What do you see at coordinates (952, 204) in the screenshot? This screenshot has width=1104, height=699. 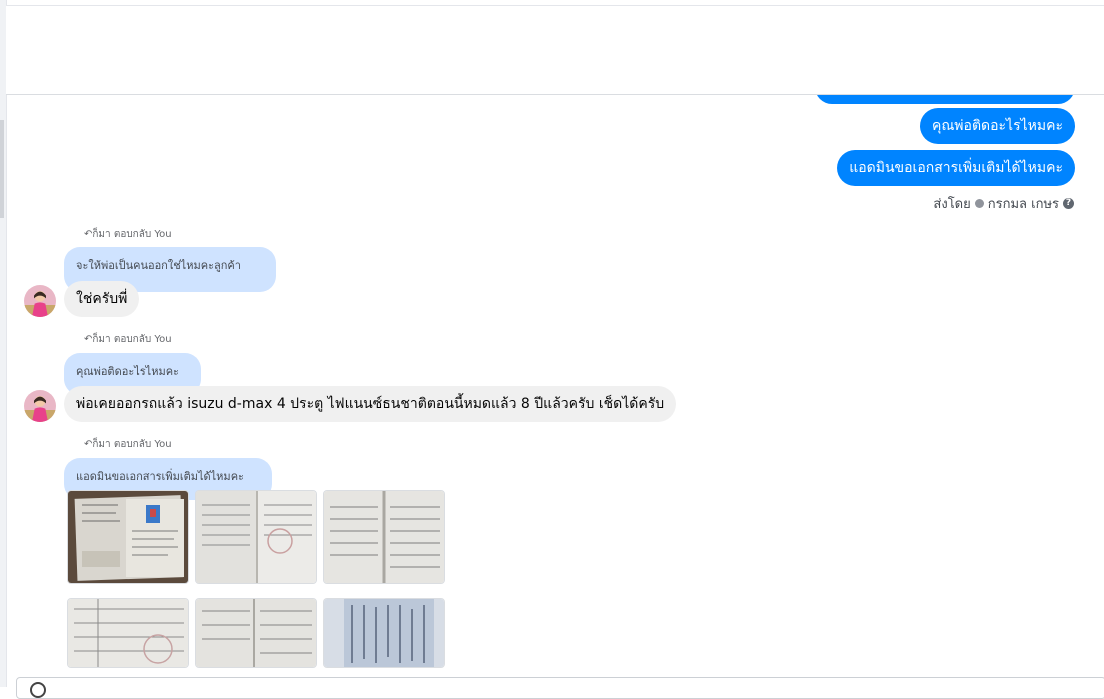 I see `sent-by-label: ส่งโดย` at bounding box center [952, 204].